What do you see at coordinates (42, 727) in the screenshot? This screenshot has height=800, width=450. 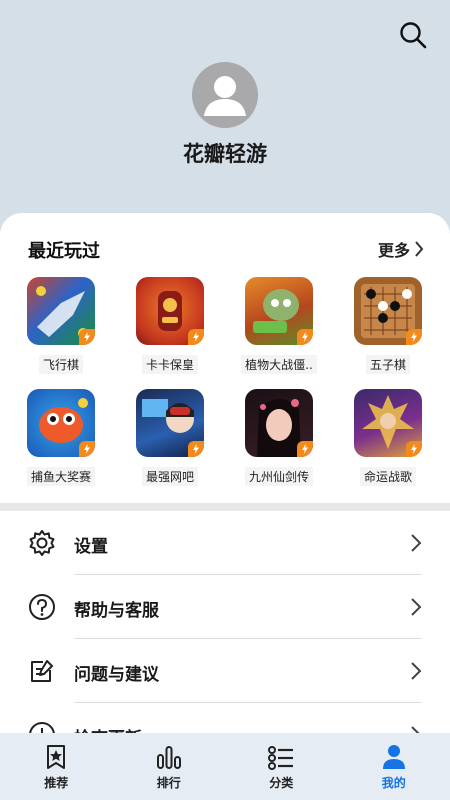 I see `update-icon` at bounding box center [42, 727].